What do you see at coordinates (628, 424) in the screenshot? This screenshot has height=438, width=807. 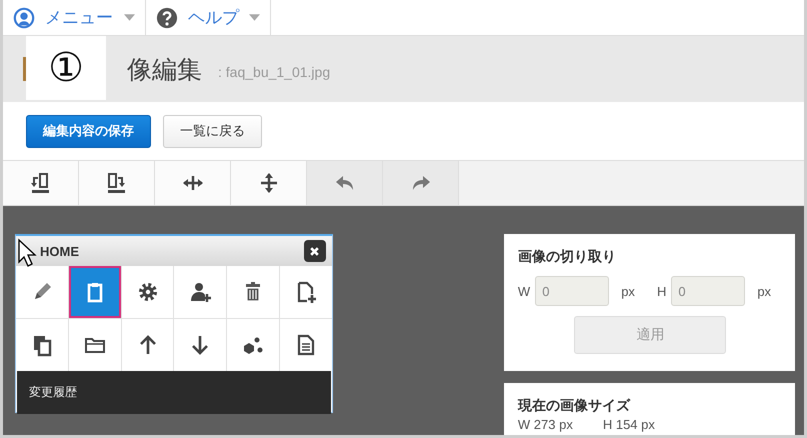 I see `height-value: H 154 px` at bounding box center [628, 424].